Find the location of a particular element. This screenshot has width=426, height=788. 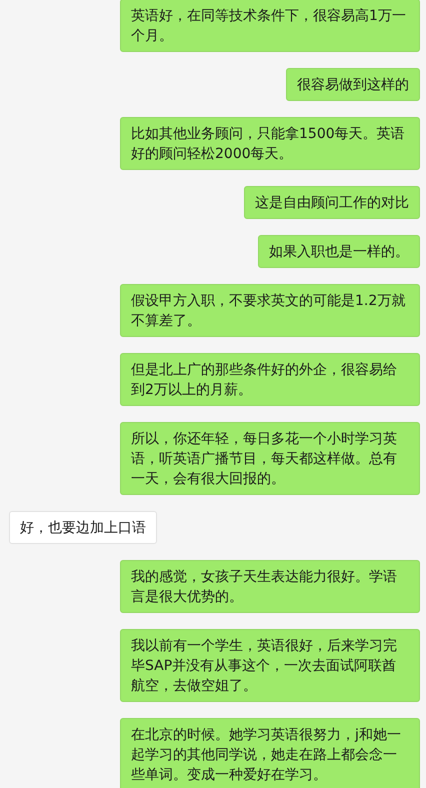

sent-message-bubble: 所以，你还年轻，每日多花一个小时学习英语，听英语广播节目，每天都这样做。总有一天，会有很大回报的。 is located at coordinates (270, 458).